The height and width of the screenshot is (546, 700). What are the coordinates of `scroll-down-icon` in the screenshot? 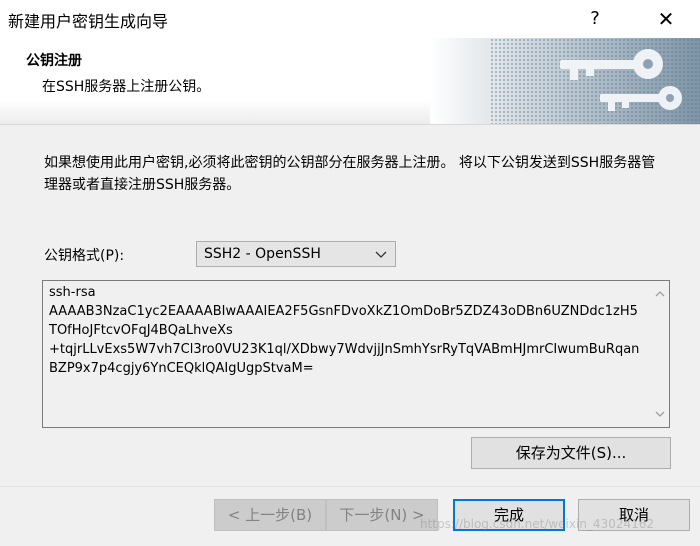 It's located at (660, 414).